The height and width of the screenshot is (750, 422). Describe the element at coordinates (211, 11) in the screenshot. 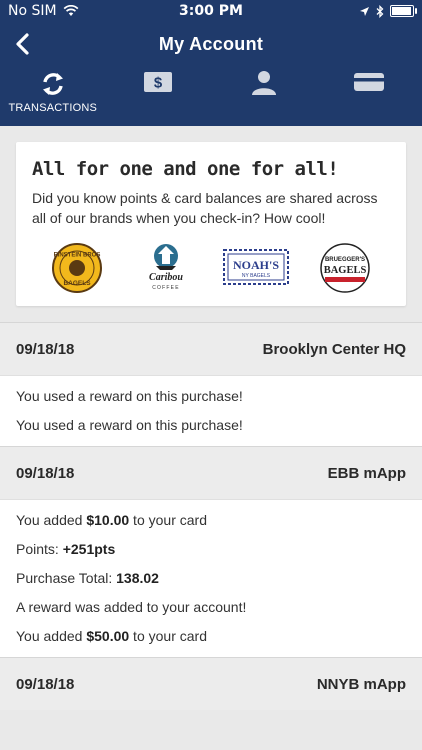

I see `status-bar: No SIM 3:00 PM` at that location.